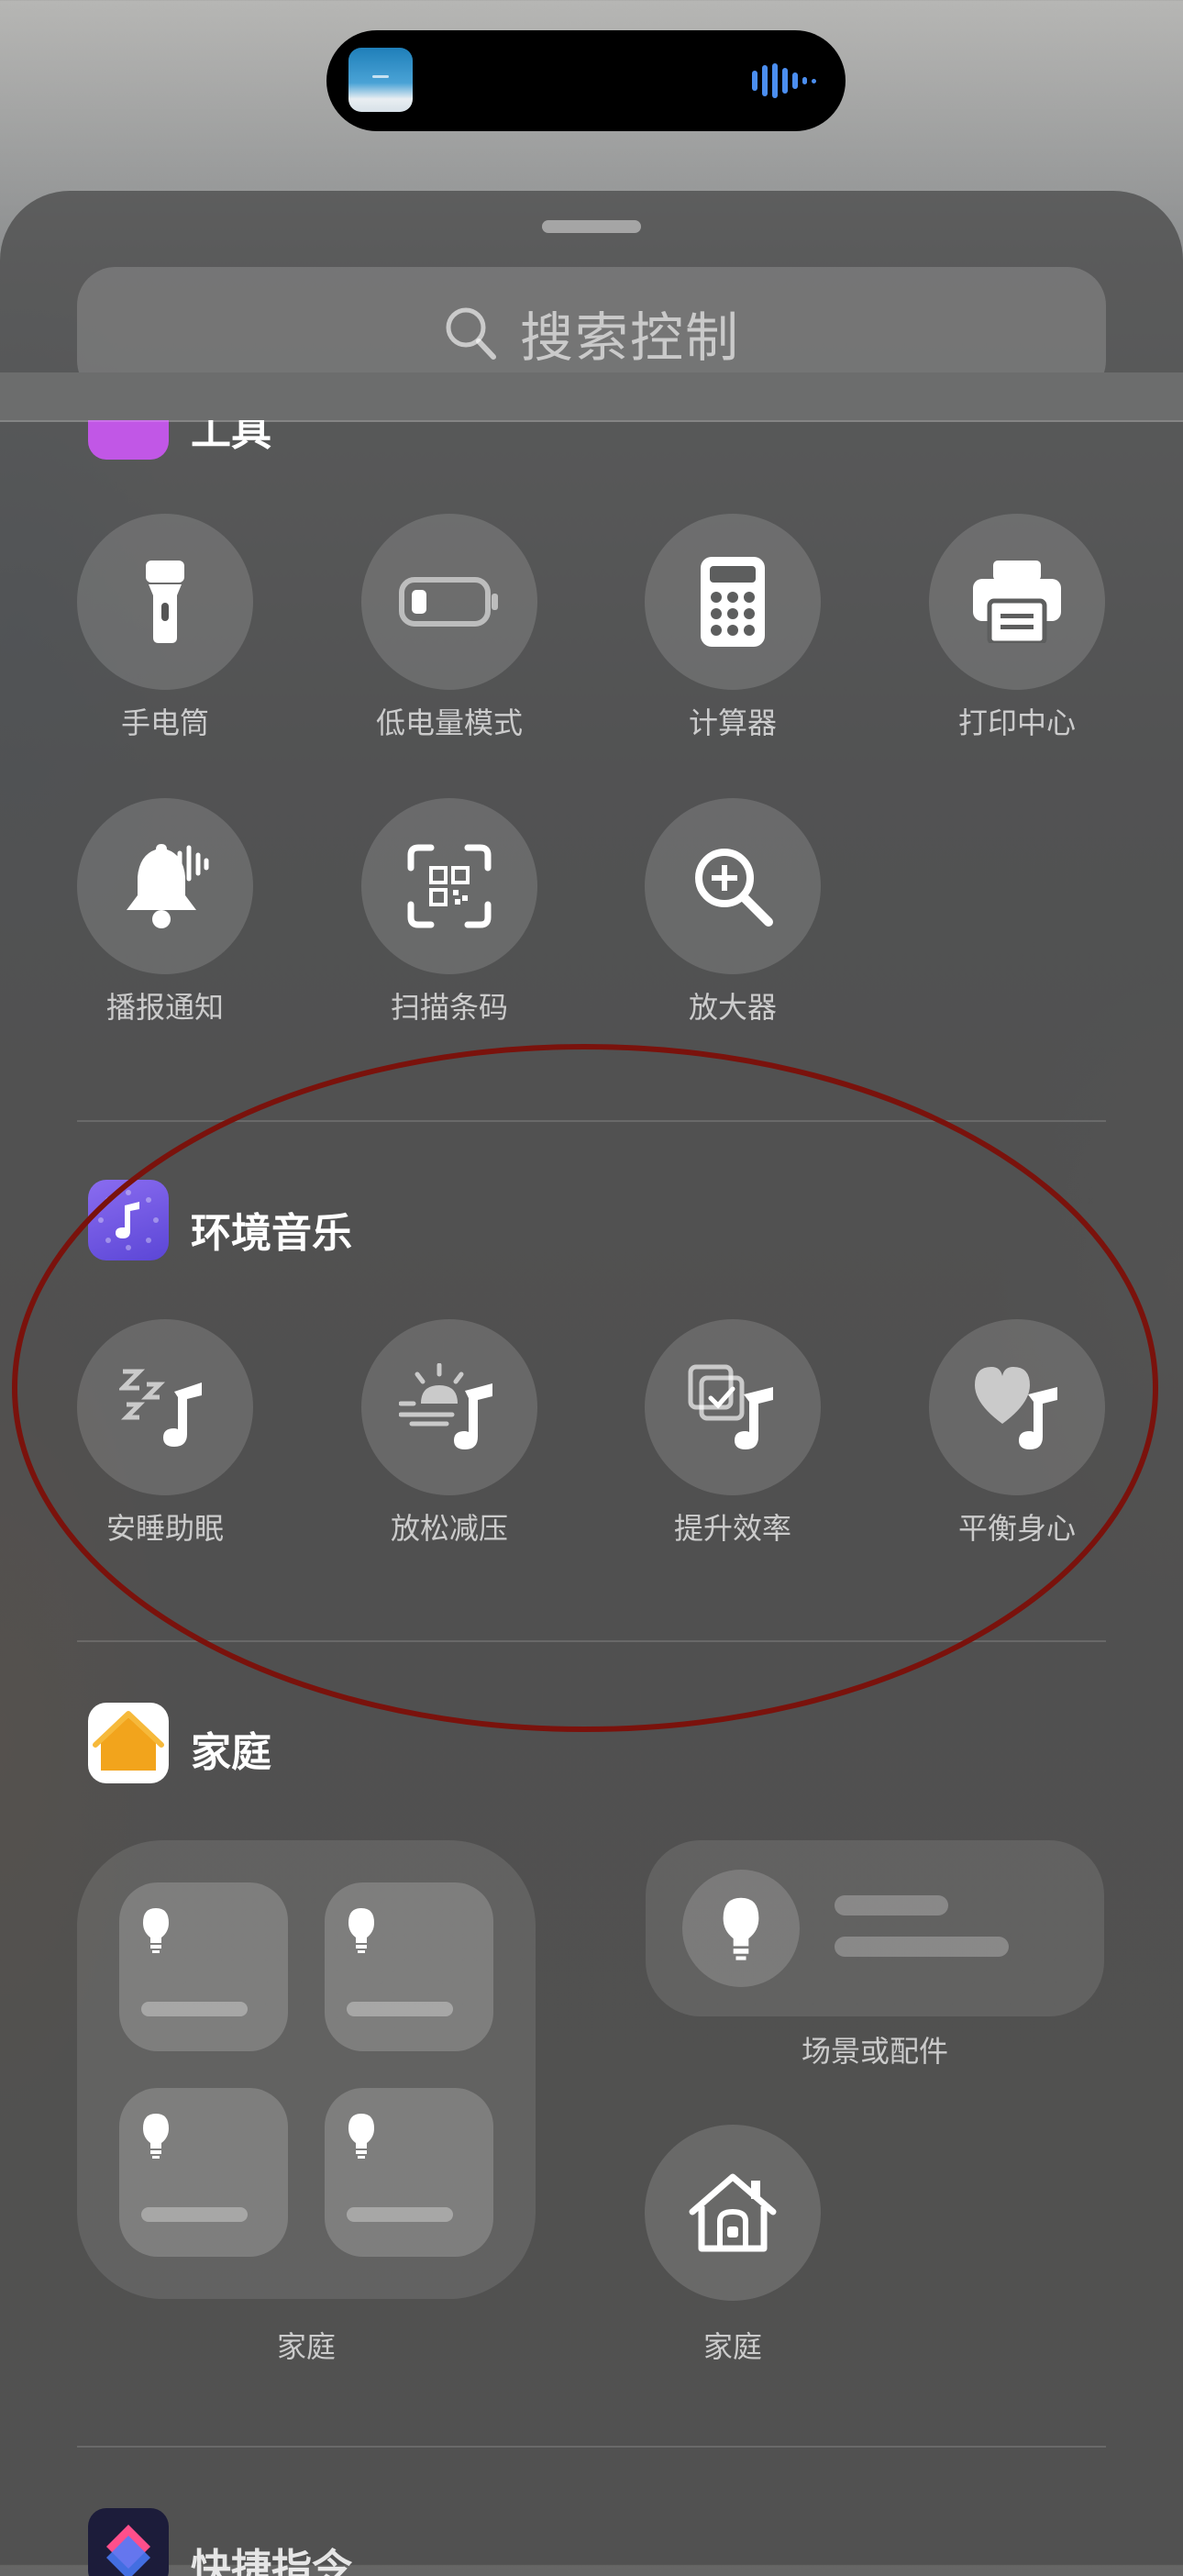  Describe the element at coordinates (271, 1233) in the screenshot. I see `ambient-music-section-title: 环境音乐` at that location.